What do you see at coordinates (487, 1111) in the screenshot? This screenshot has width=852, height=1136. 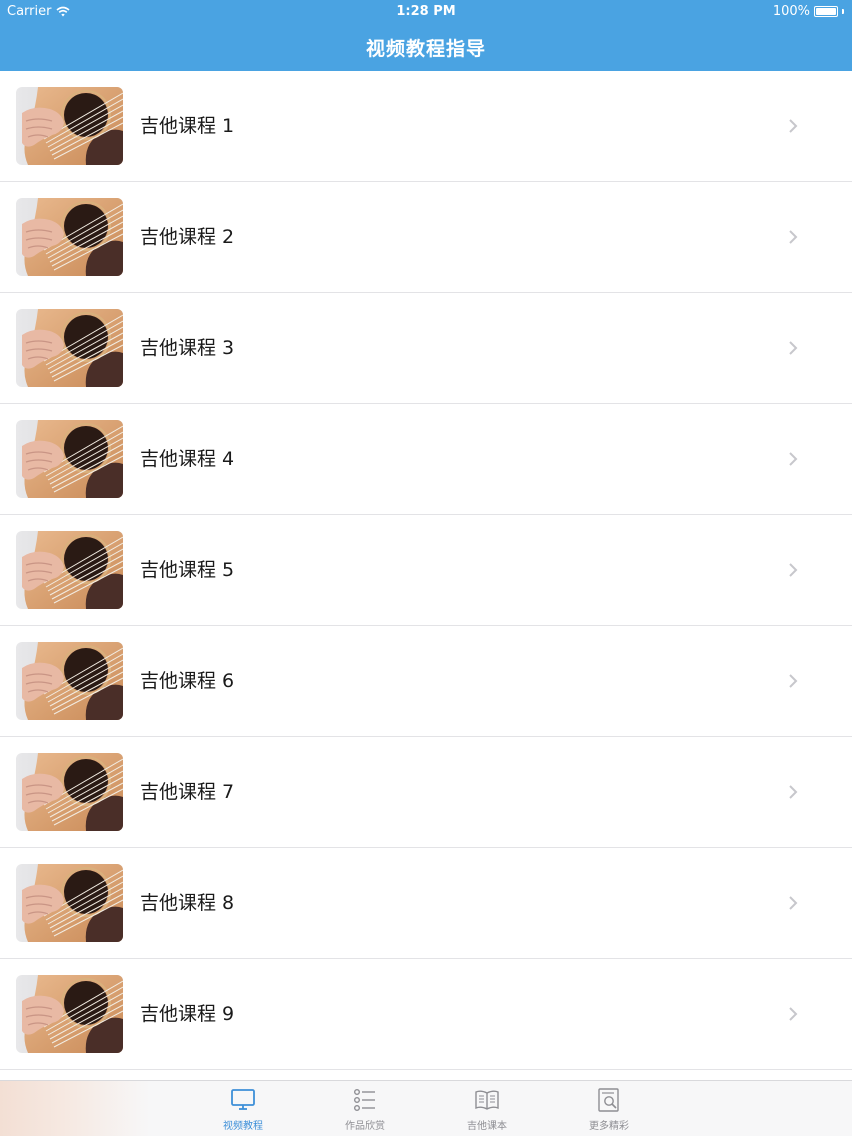 I see `tab-guitar-textbook: 吉他课本` at bounding box center [487, 1111].